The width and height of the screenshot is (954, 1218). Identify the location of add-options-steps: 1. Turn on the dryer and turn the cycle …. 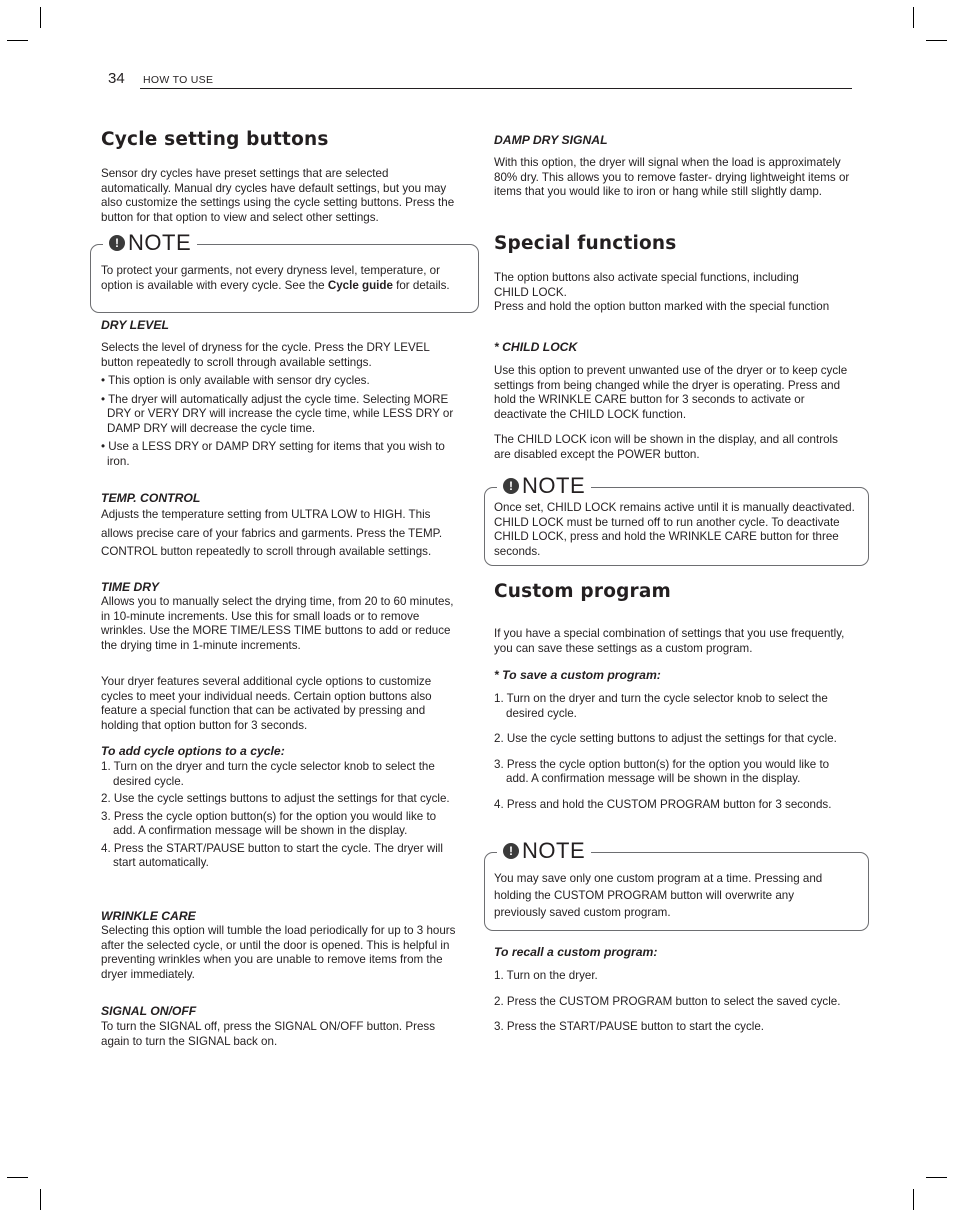
(281, 815).